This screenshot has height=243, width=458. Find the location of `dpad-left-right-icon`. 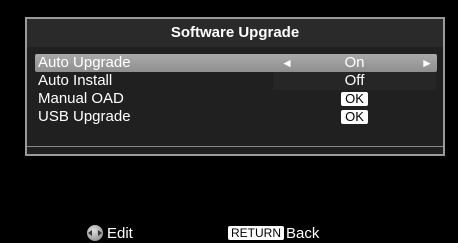

dpad-left-right-icon is located at coordinates (95, 233).